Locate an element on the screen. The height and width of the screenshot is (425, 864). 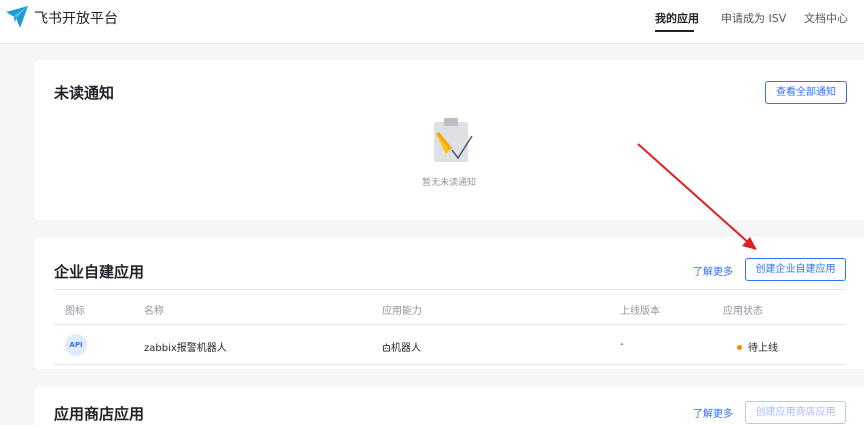
table-row: API zabbix报警机器人 机器人 - 待上线 is located at coordinates (450, 345).